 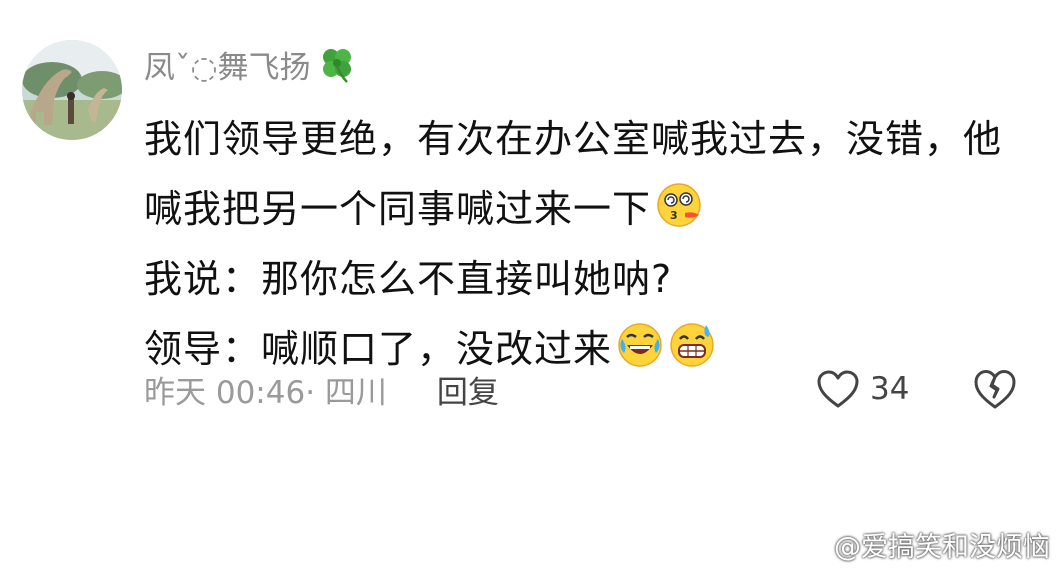 I want to click on comment-line-3: 我说：那你怎么不直接叫她呐?, so click(x=584, y=275).